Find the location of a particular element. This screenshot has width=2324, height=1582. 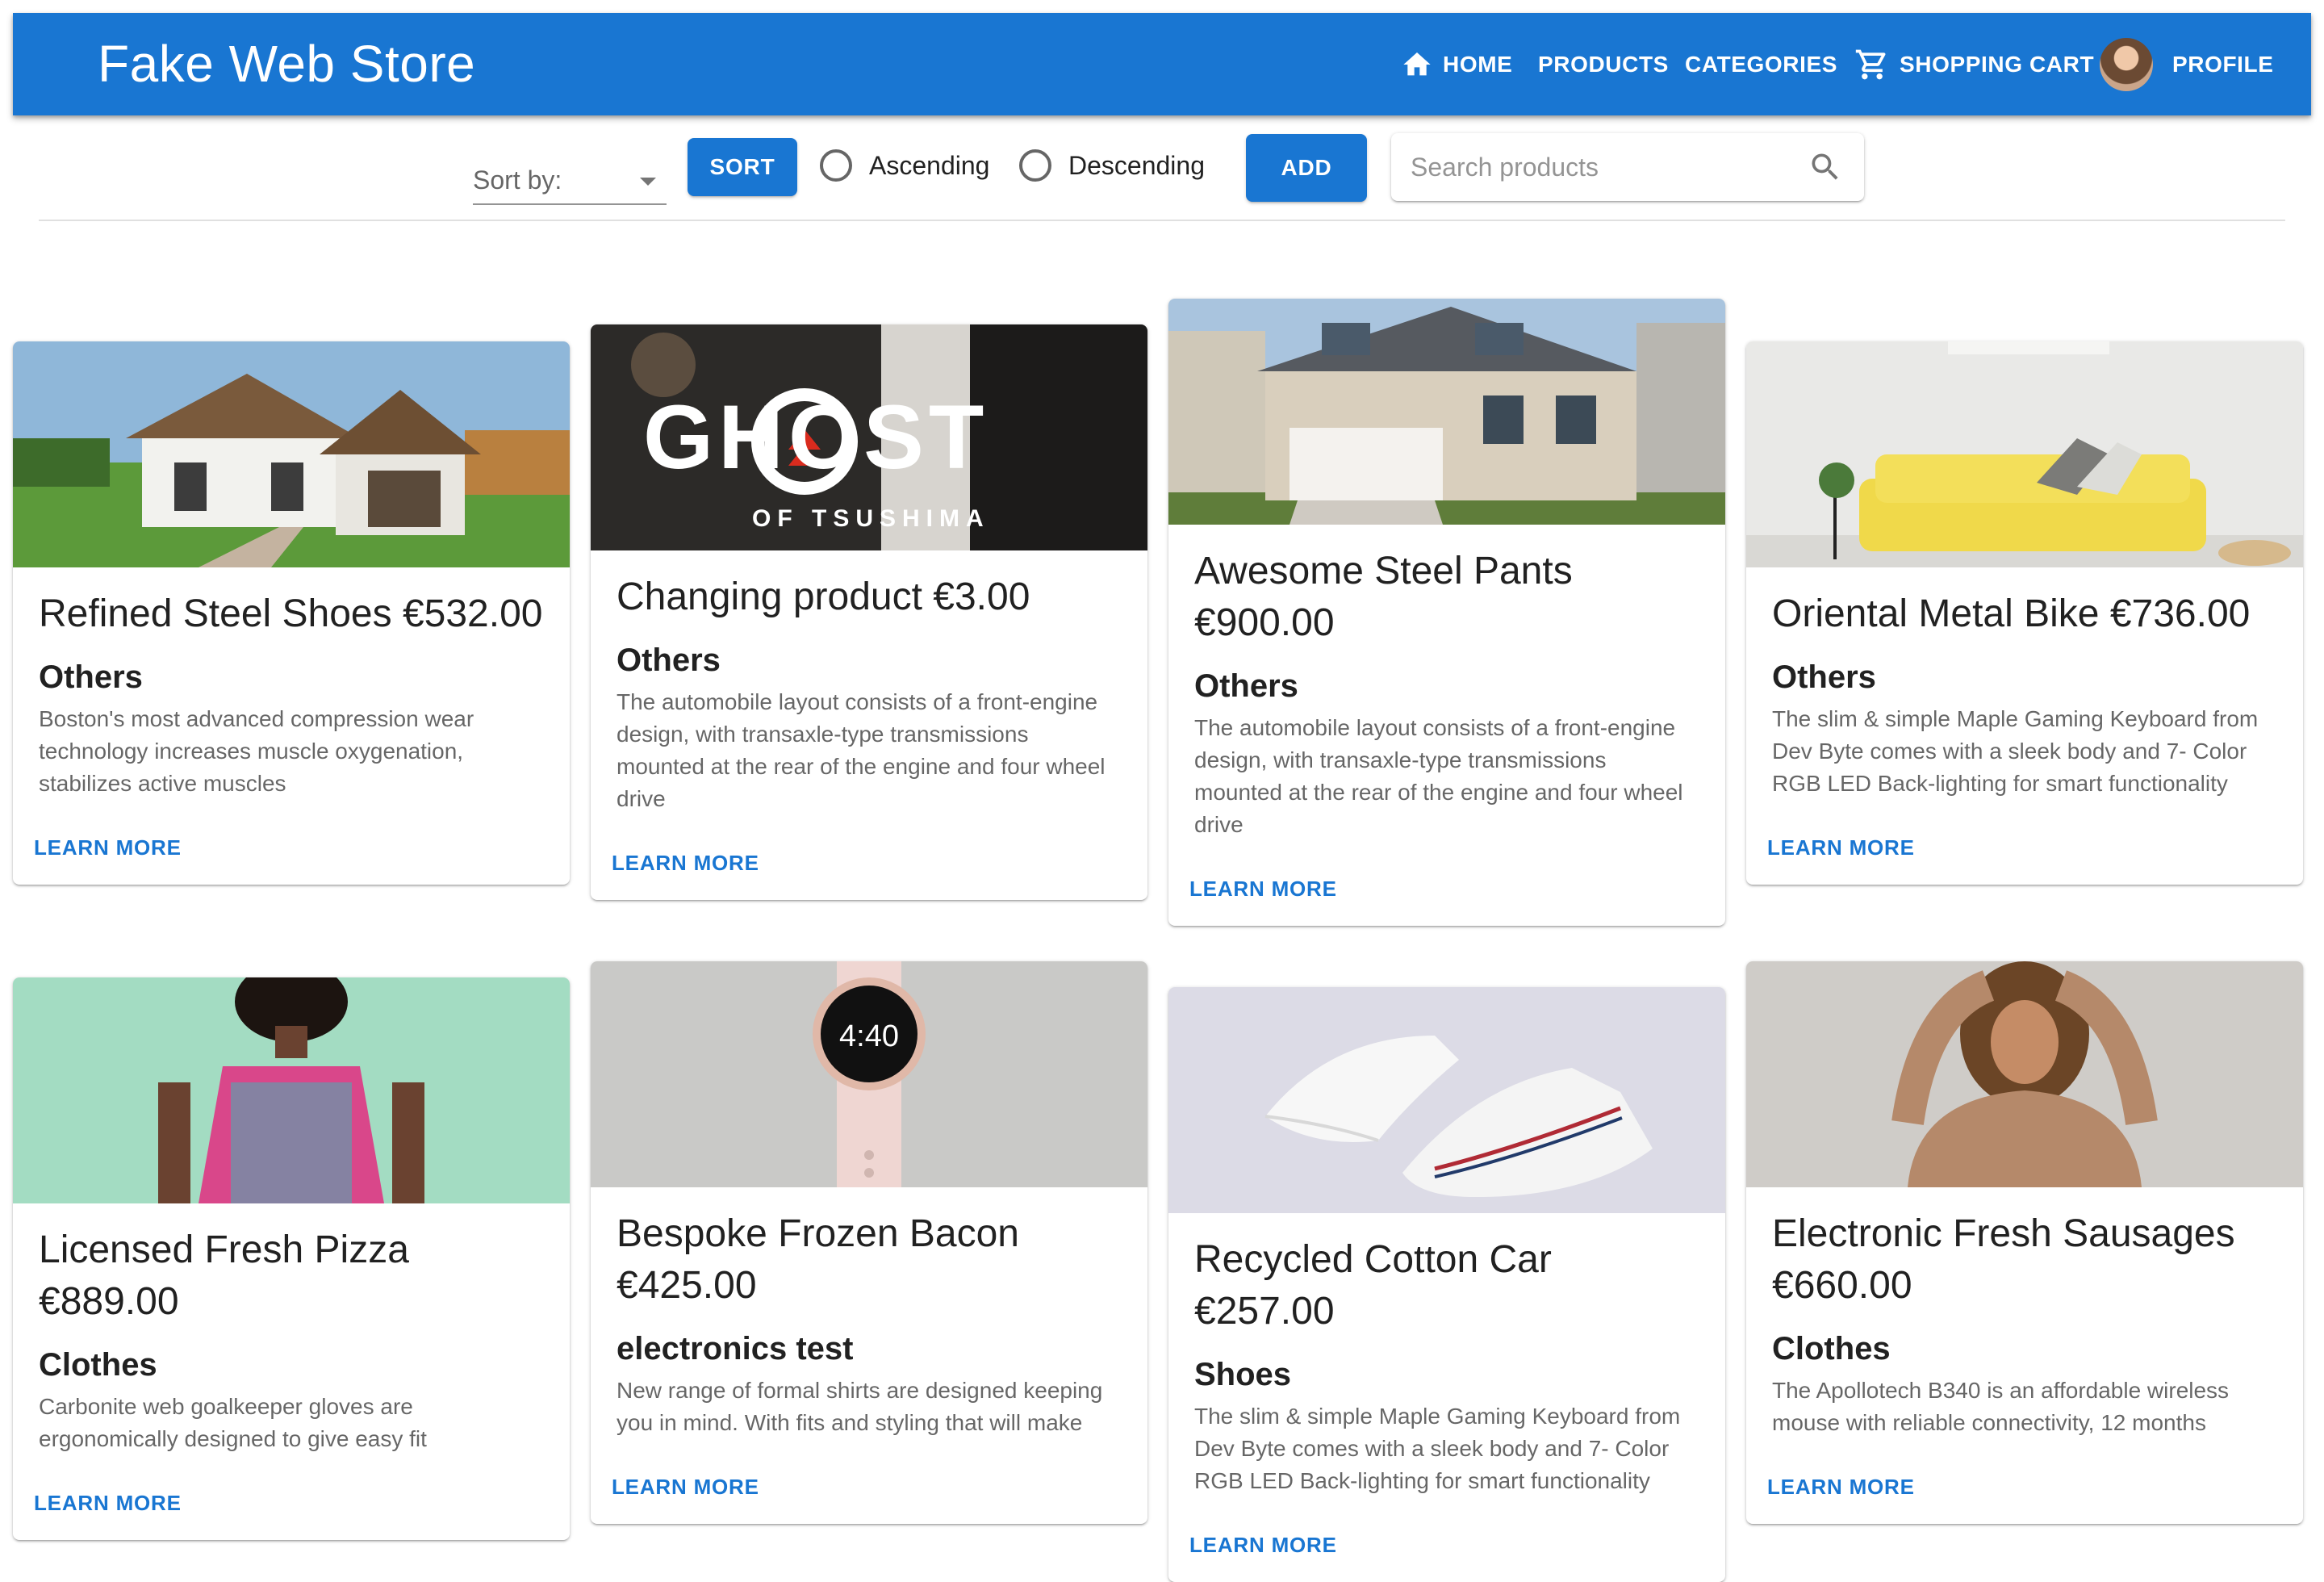

search-input: Search products is located at coordinates (1505, 167).